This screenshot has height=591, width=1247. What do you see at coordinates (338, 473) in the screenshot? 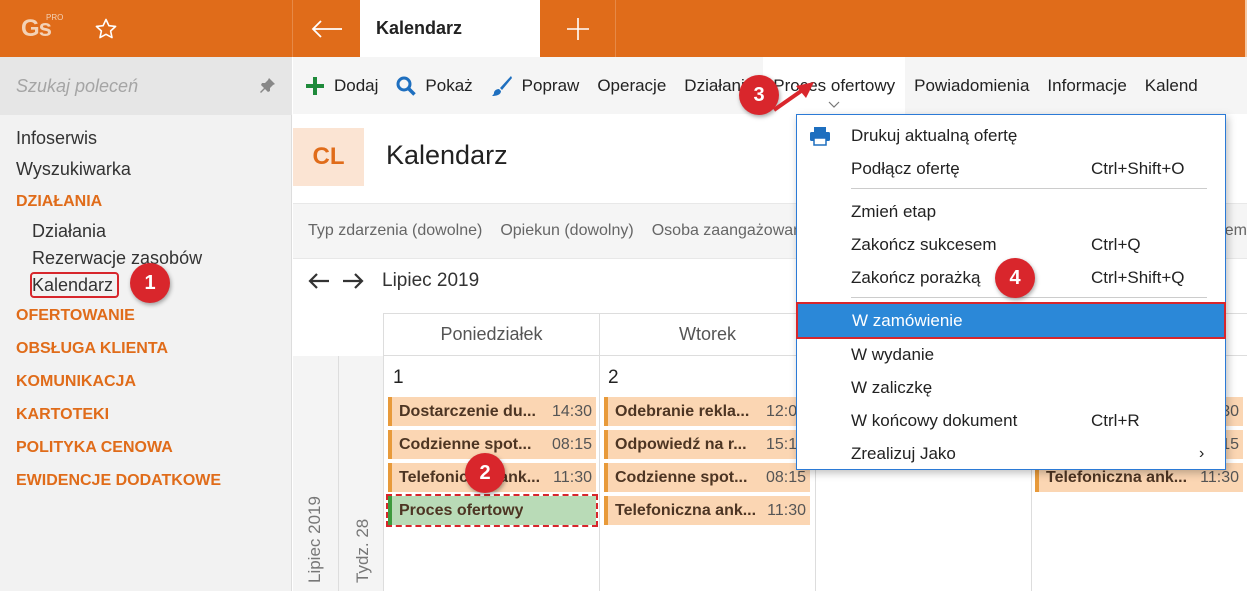
I see `side-divider` at bounding box center [338, 473].